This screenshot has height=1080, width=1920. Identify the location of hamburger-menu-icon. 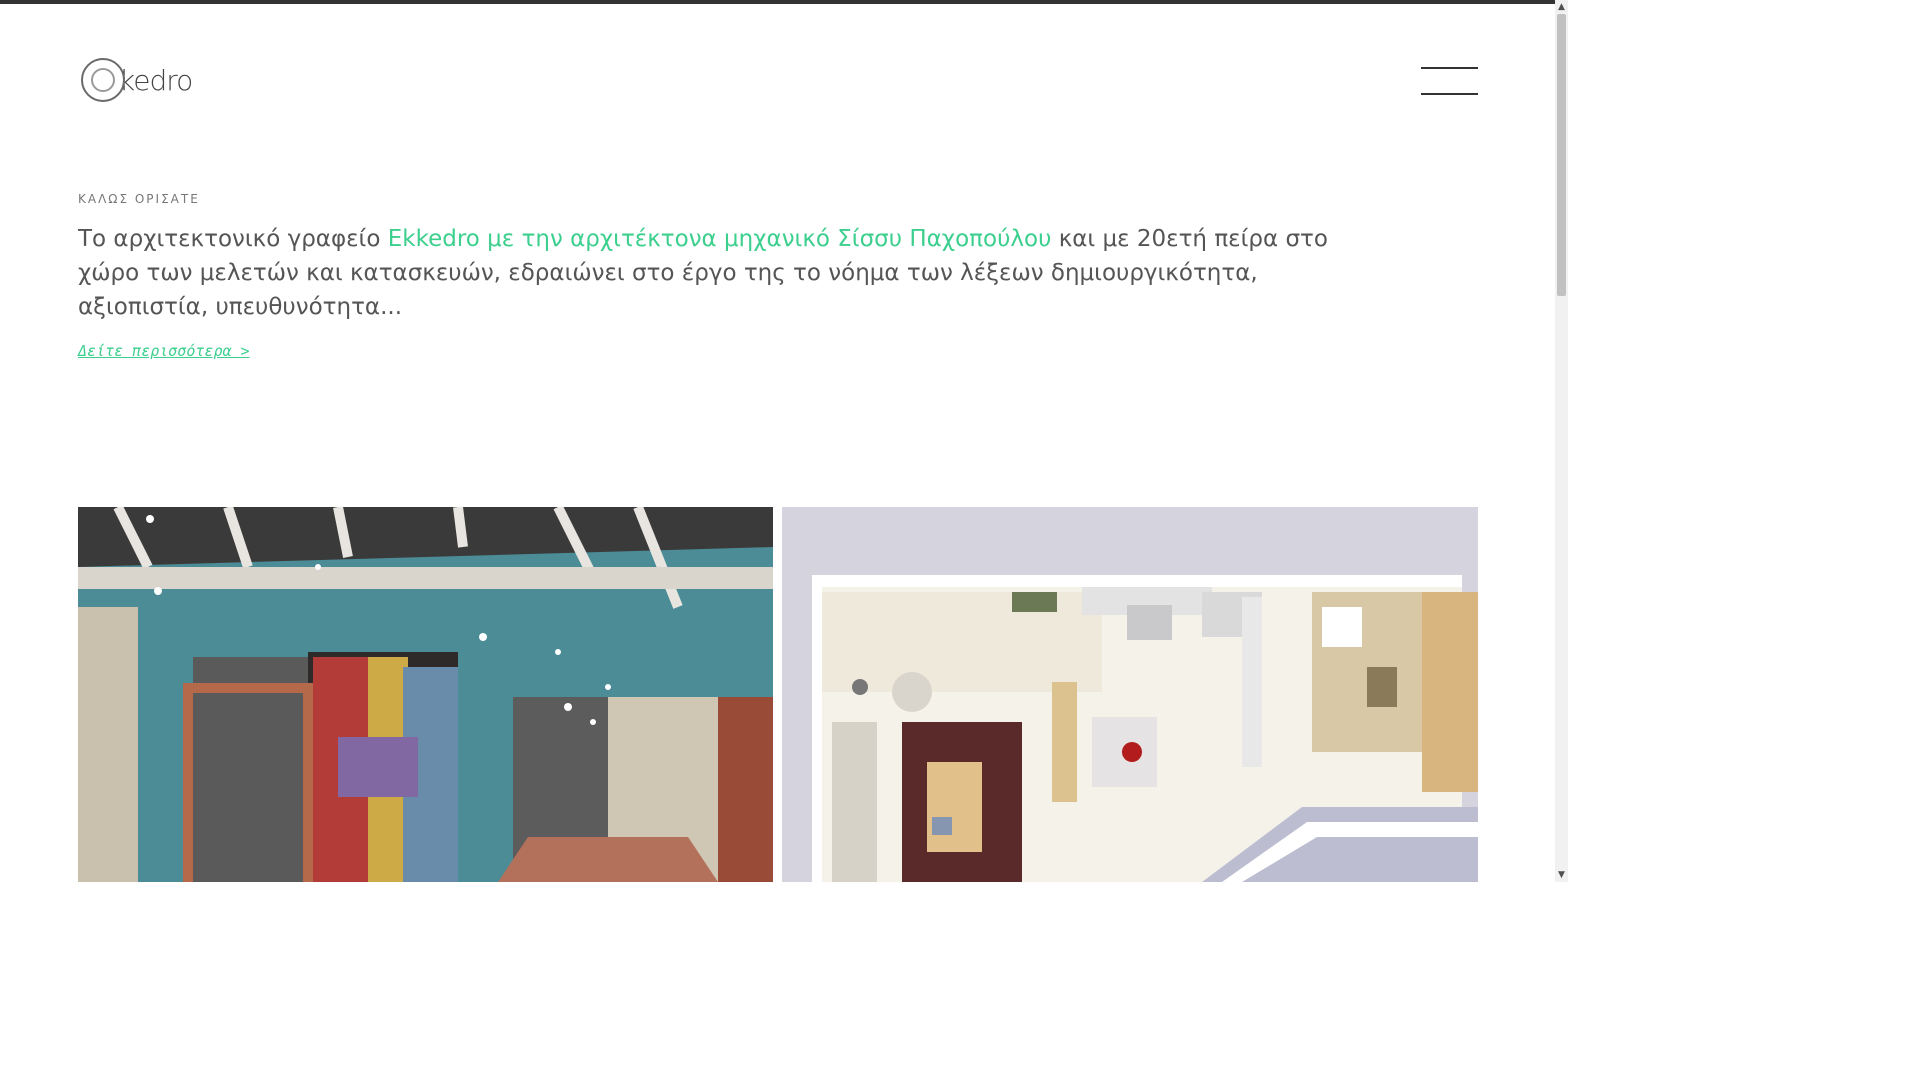
(1449, 81).